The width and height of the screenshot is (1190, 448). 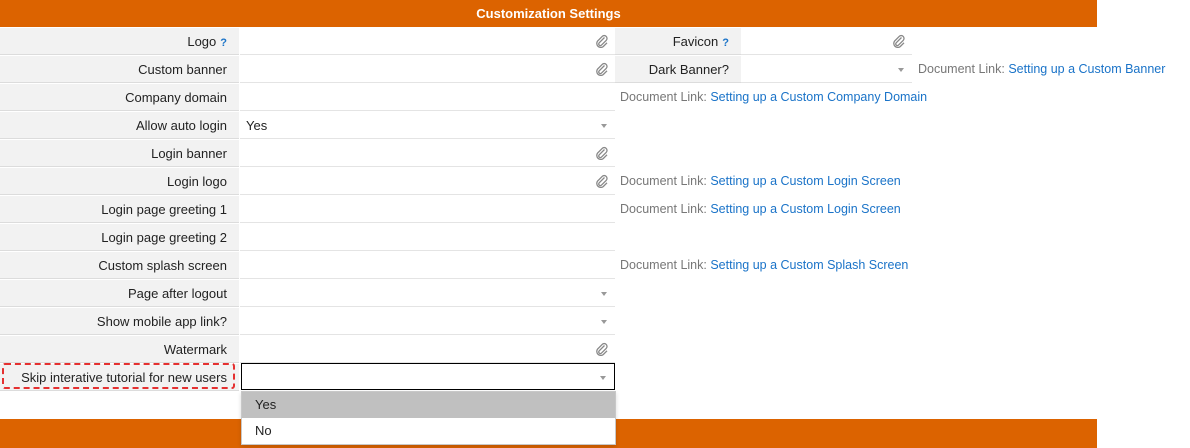 I want to click on logo-file-field, so click(x=427, y=41).